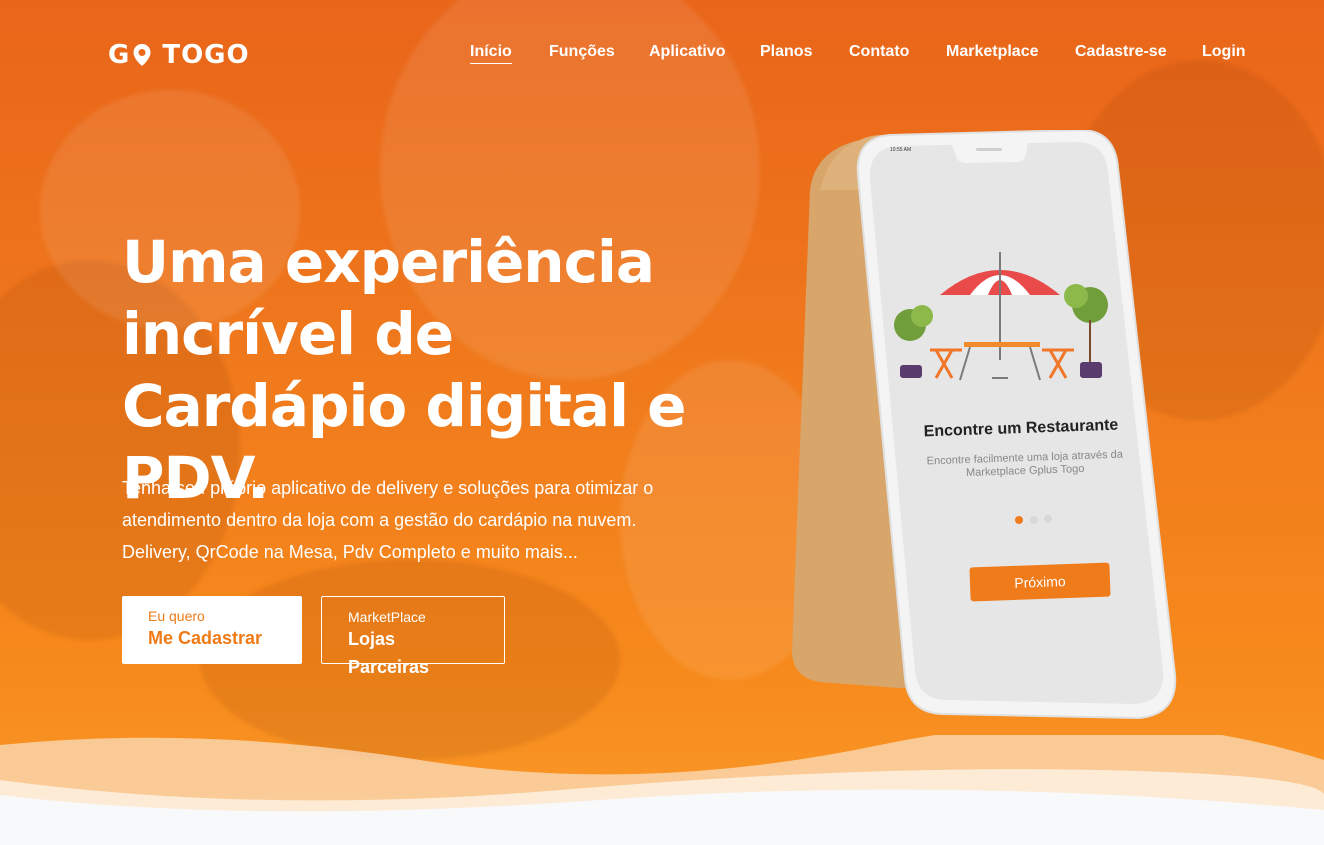 This screenshot has height=845, width=1324. What do you see at coordinates (176, 616) in the screenshot?
I see `register-button-caption: Eu quero` at bounding box center [176, 616].